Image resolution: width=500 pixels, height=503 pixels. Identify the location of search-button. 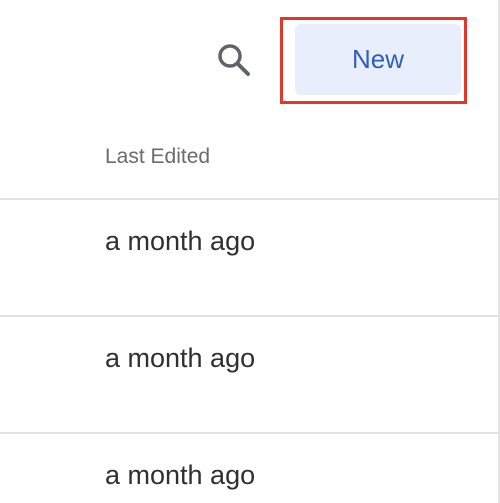
(234, 60).